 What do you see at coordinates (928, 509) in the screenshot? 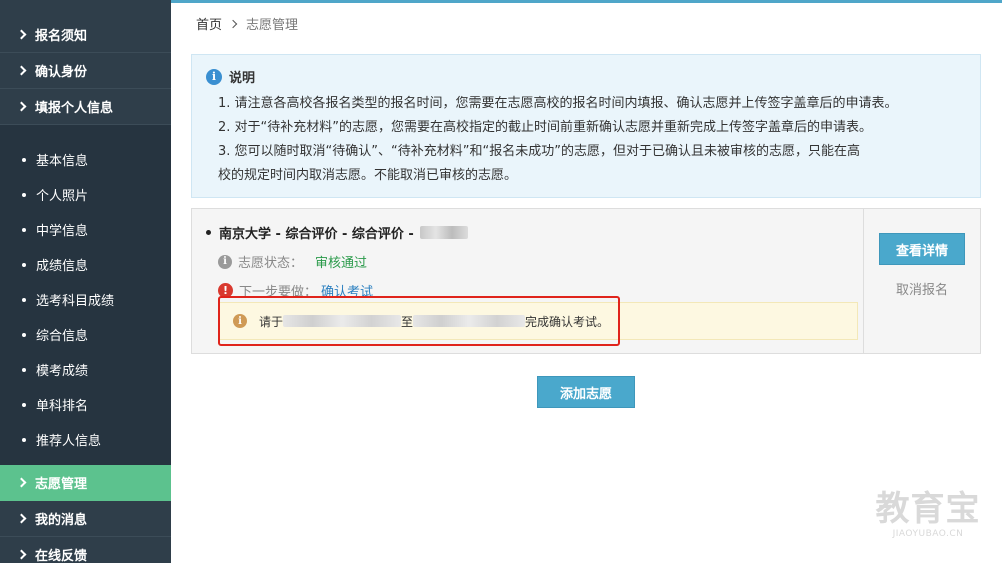
I see `watermark-main: 教育宝` at bounding box center [928, 509].